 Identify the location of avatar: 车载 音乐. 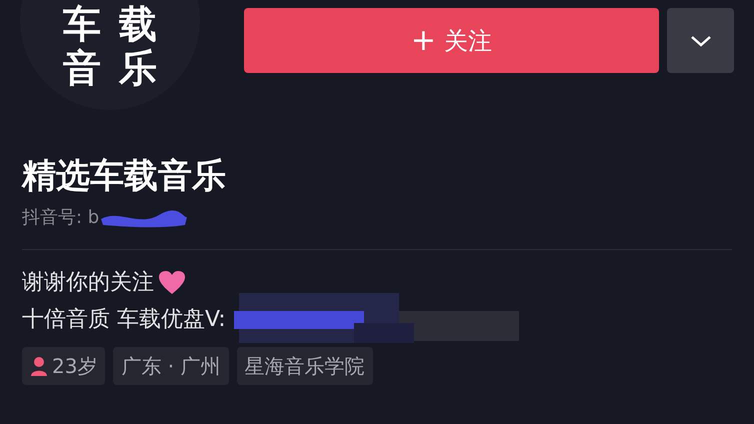
(110, 55).